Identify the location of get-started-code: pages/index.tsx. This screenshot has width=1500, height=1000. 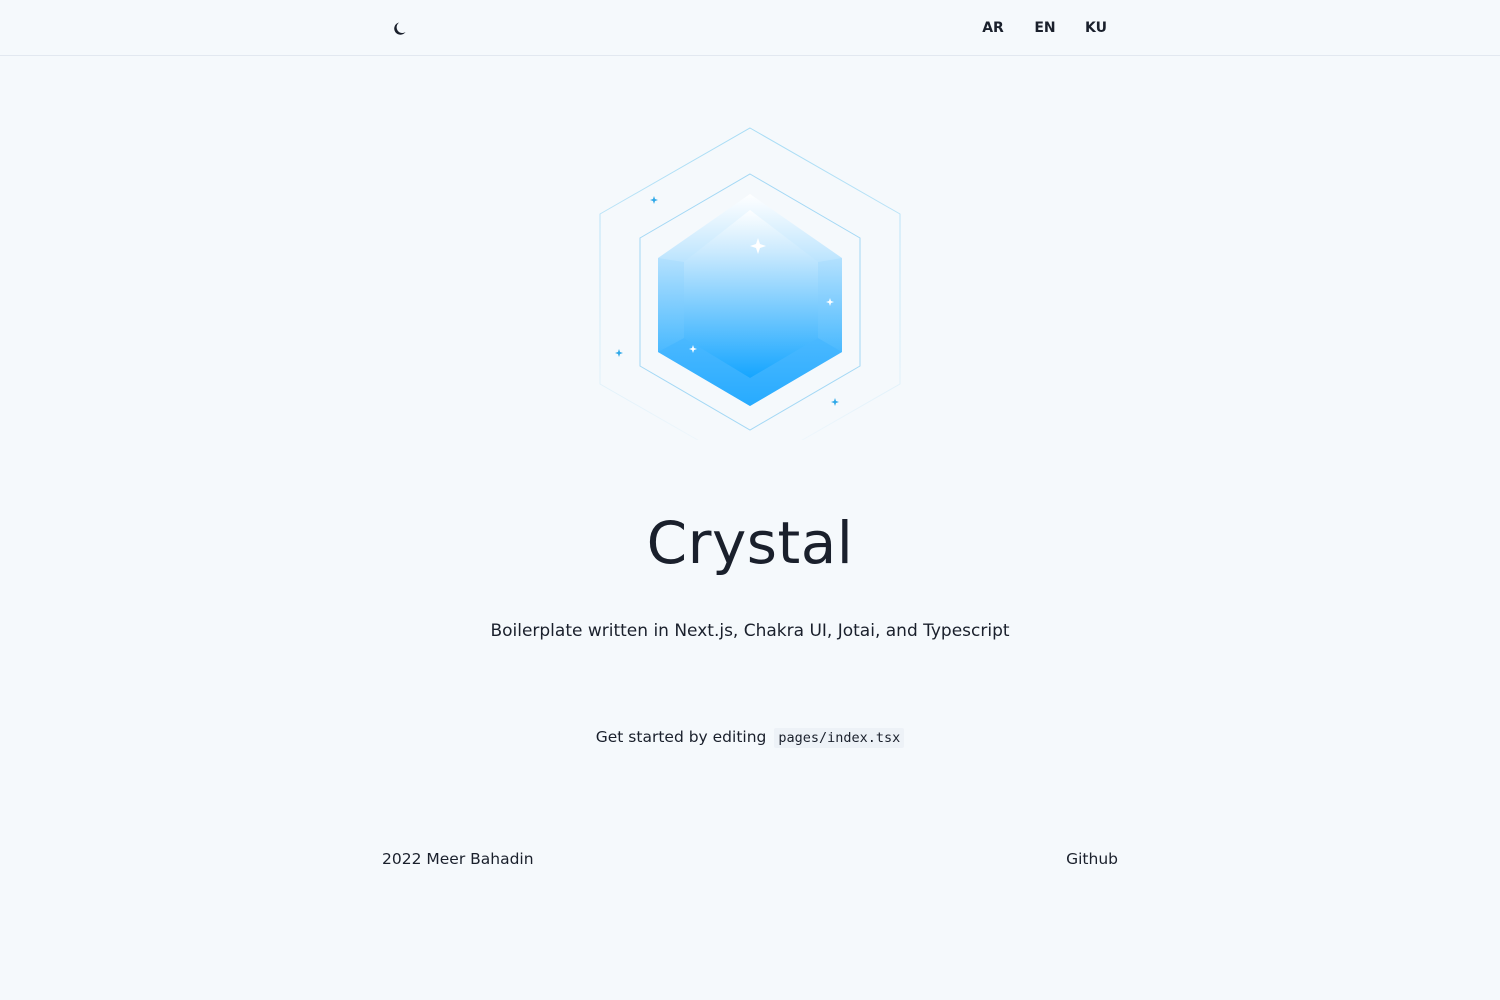
(839, 738).